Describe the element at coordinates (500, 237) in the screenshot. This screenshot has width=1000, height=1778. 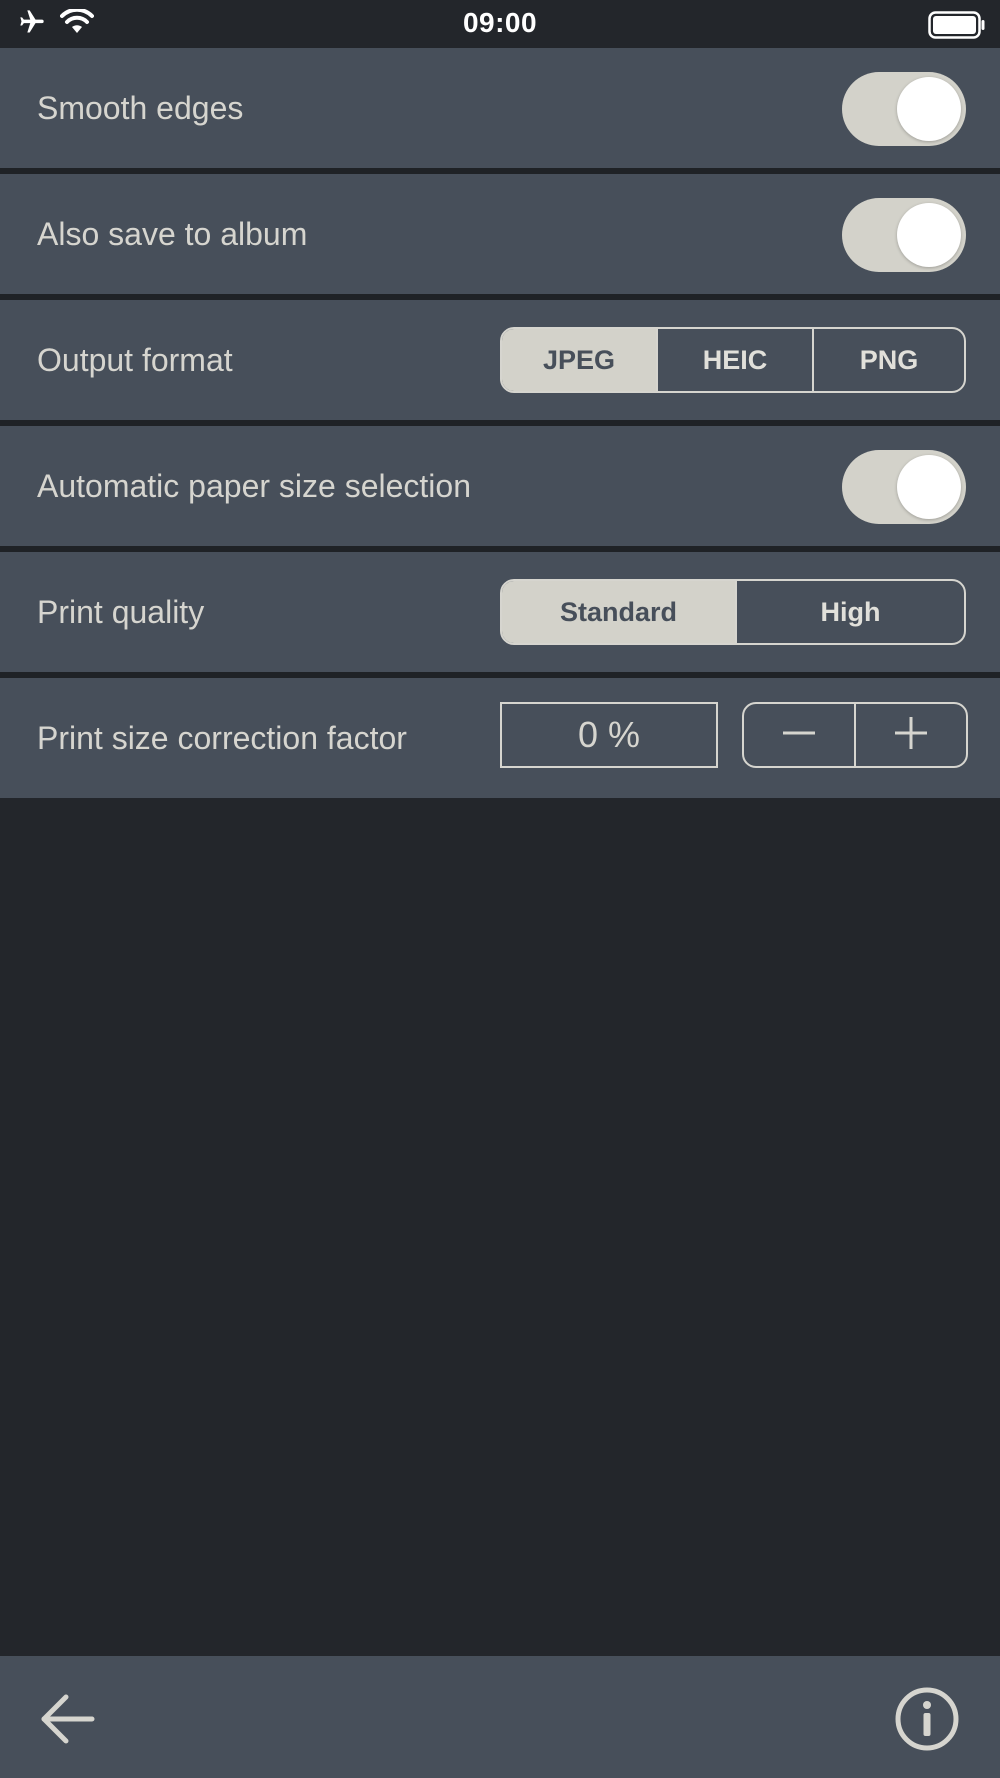
I see `row-save-to-album: Also save to album` at that location.